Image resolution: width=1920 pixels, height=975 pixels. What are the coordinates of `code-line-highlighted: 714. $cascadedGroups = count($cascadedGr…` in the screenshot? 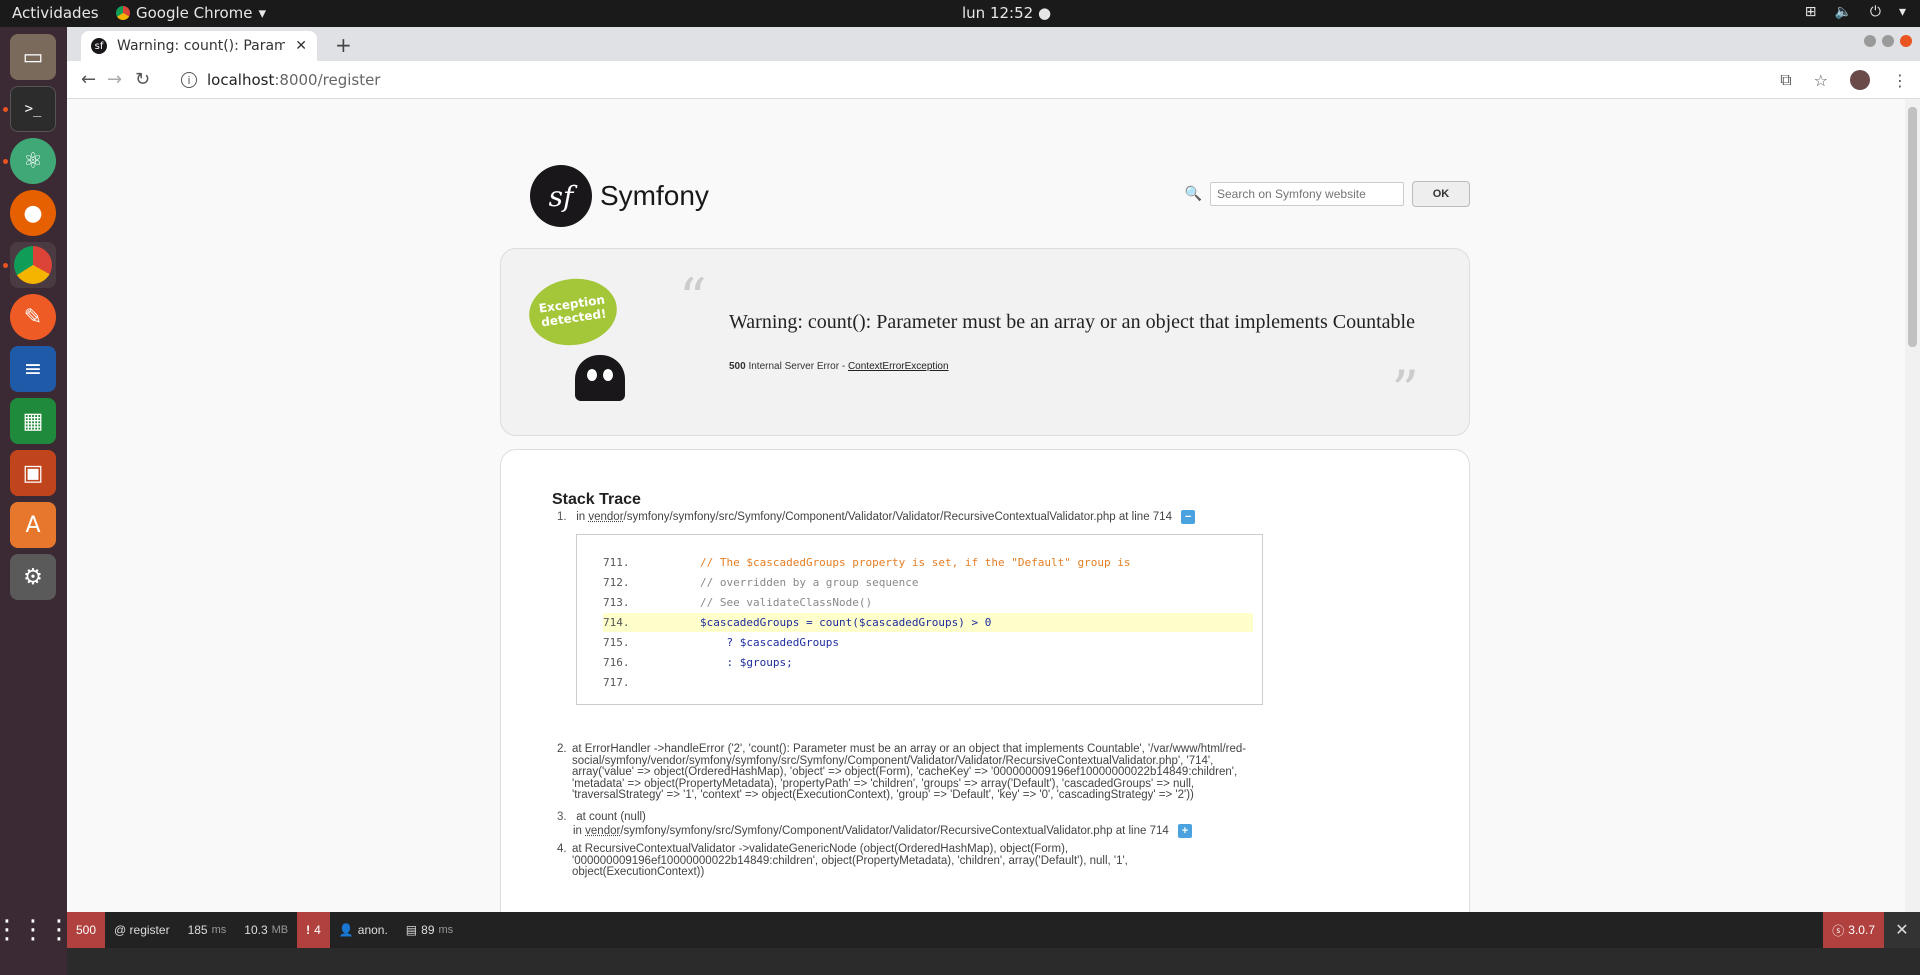 It's located at (928, 622).